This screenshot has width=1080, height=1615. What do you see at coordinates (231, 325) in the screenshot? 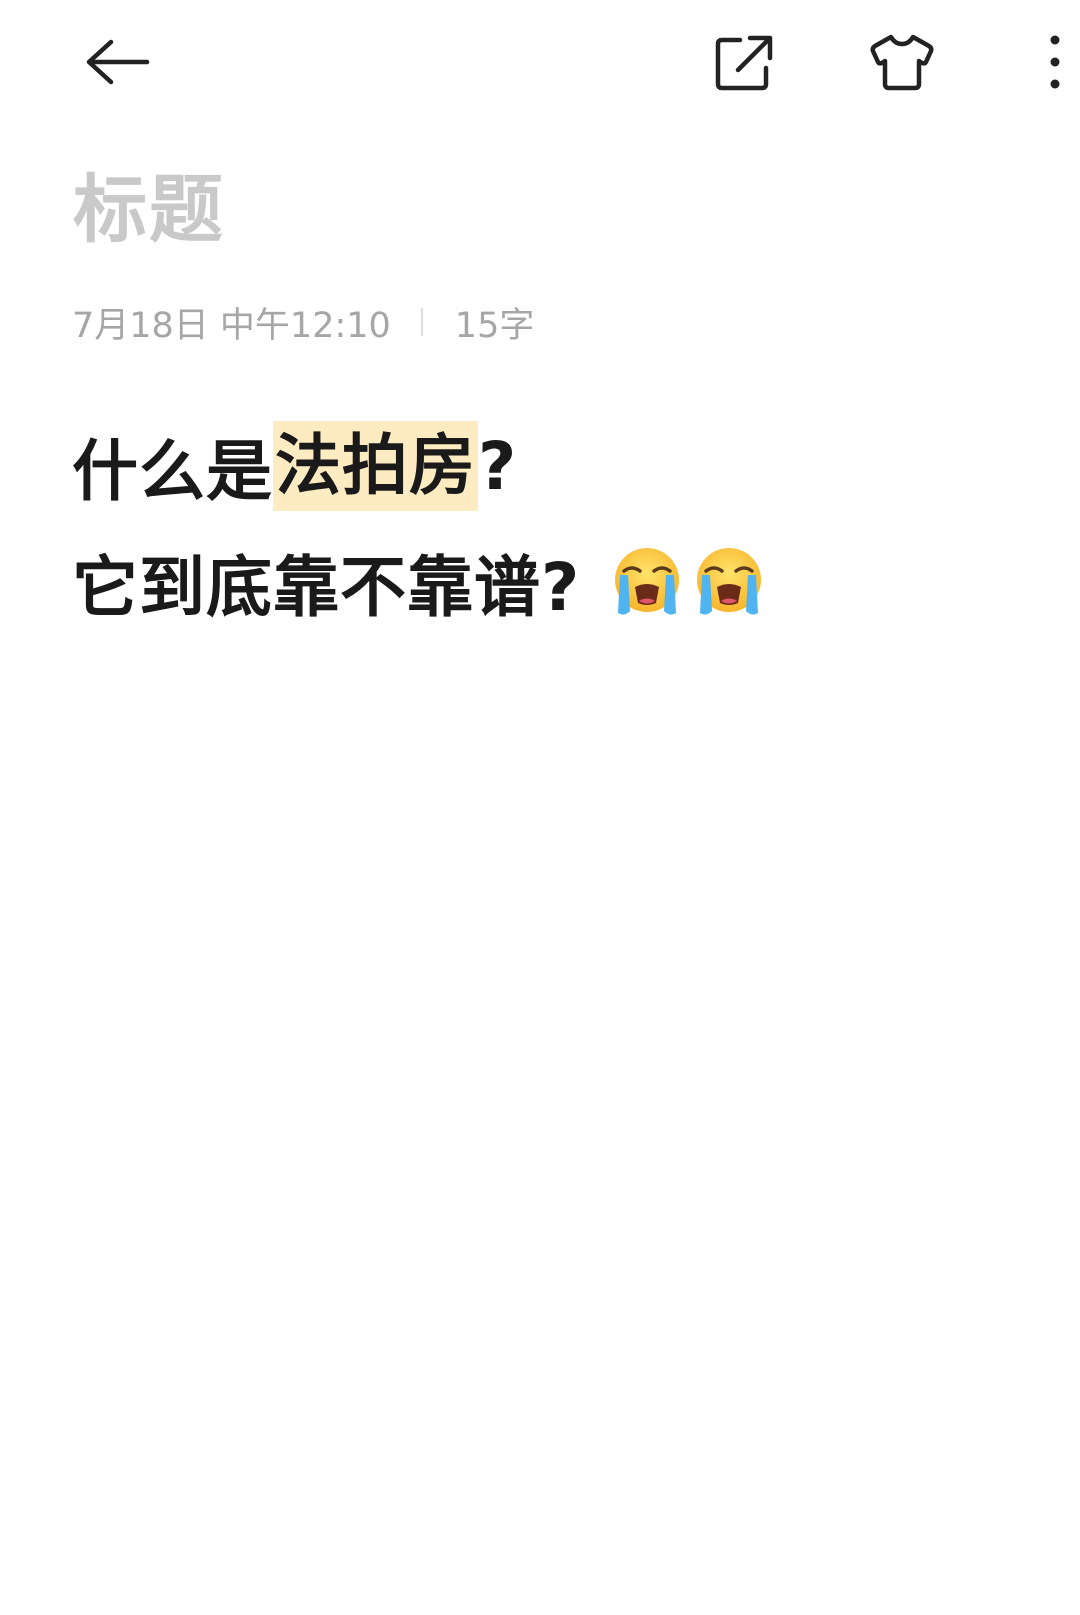
I see `note-date: 7月18日 中午12:10` at bounding box center [231, 325].